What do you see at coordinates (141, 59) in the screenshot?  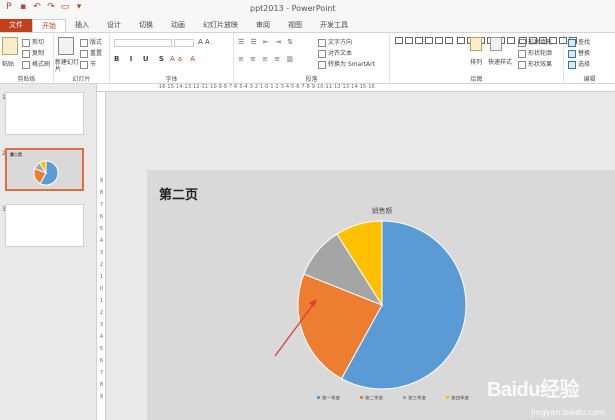 I see `font-format-buttons: B I U S` at bounding box center [141, 59].